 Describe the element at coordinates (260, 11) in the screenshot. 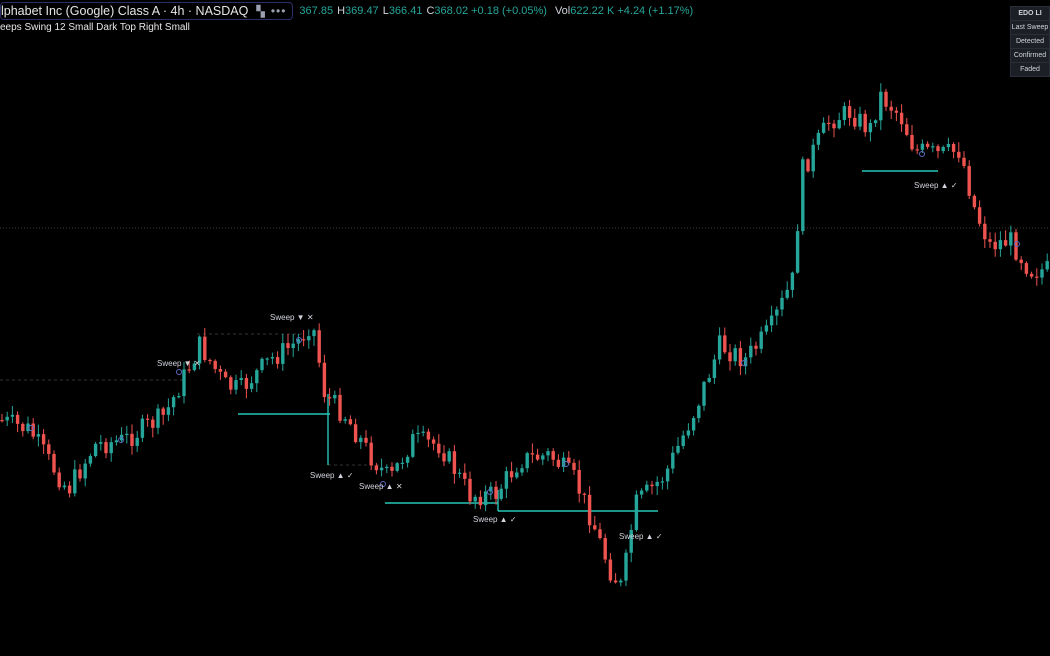

I see `flag-icon: ▚` at that location.